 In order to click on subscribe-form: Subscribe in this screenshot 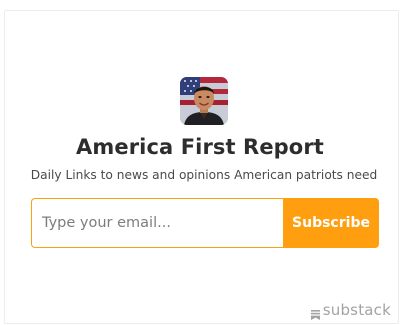, I will do `click(205, 223)`.